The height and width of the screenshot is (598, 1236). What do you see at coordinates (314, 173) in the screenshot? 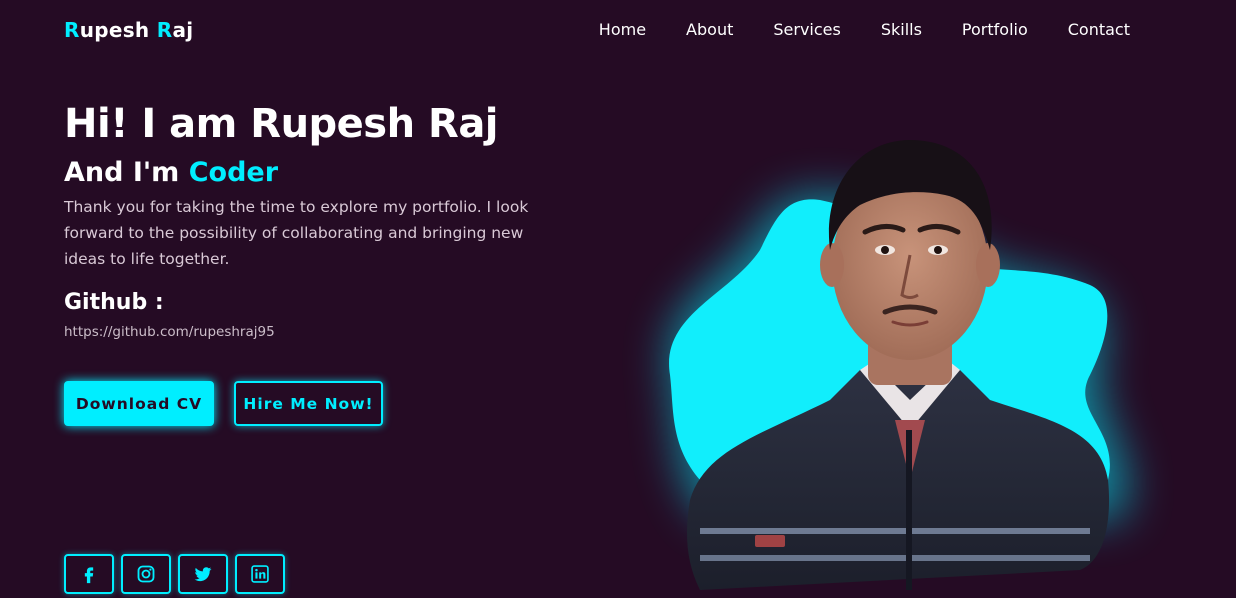
I see `hero-subtitle: And I'm Coder` at bounding box center [314, 173].